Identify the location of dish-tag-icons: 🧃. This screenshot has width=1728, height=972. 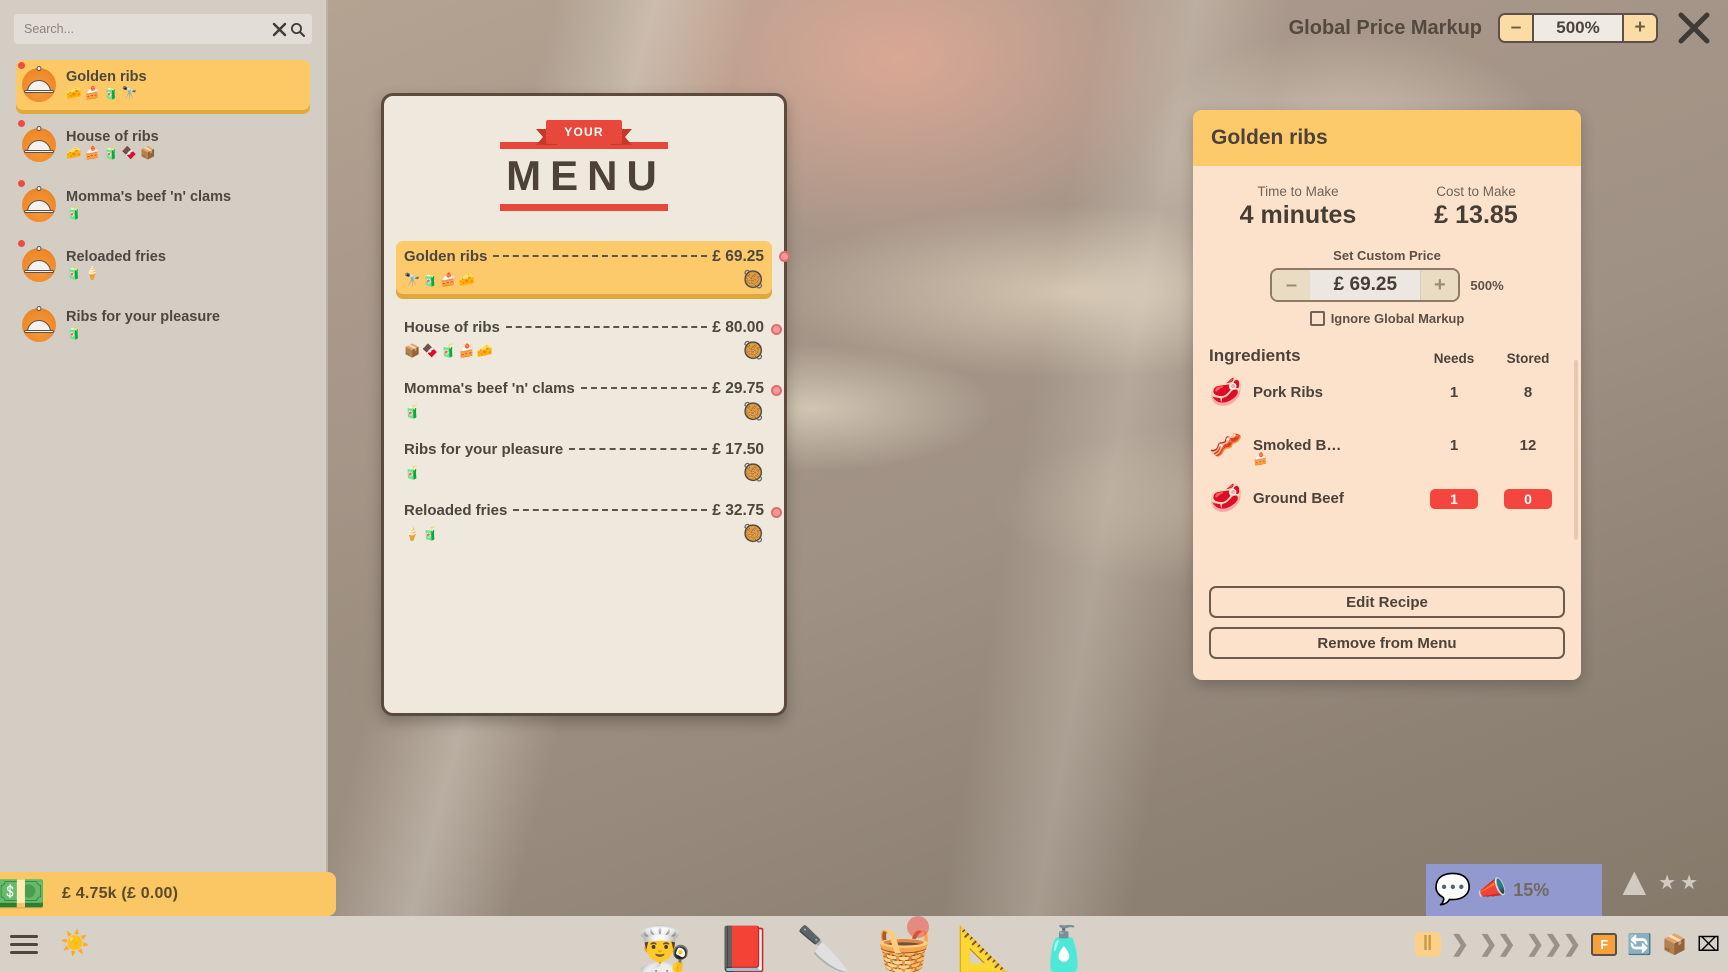
(74, 333).